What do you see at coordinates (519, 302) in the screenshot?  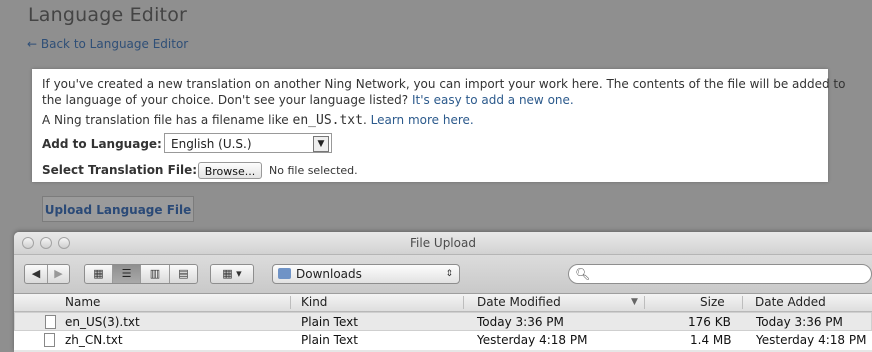 I see `col-date-modified: Date Modified` at bounding box center [519, 302].